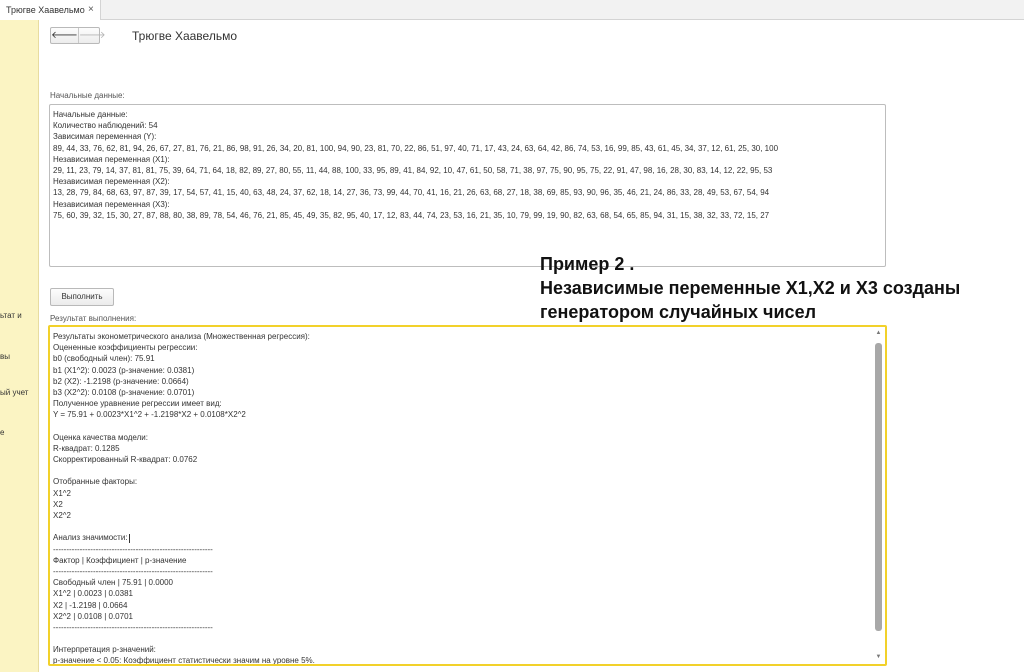  Describe the element at coordinates (91, 9) in the screenshot. I see `close-icon: ×` at that location.